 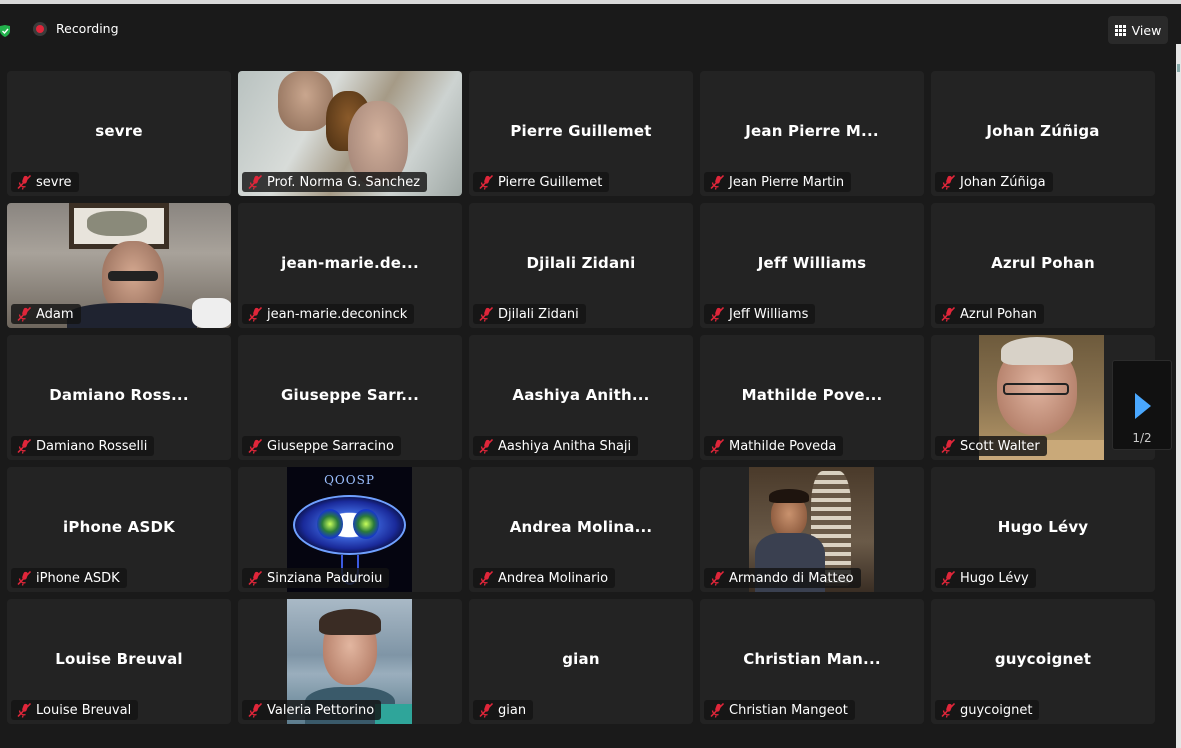 I want to click on participant-tile: Louise Breuval Louise Breuval, so click(x=119, y=661).